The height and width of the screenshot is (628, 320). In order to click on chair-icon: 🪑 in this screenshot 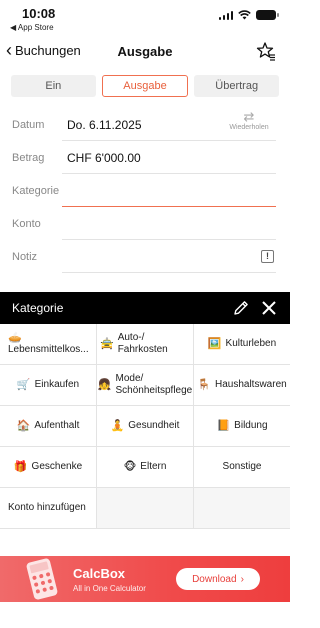, I will do `click(204, 385)`.